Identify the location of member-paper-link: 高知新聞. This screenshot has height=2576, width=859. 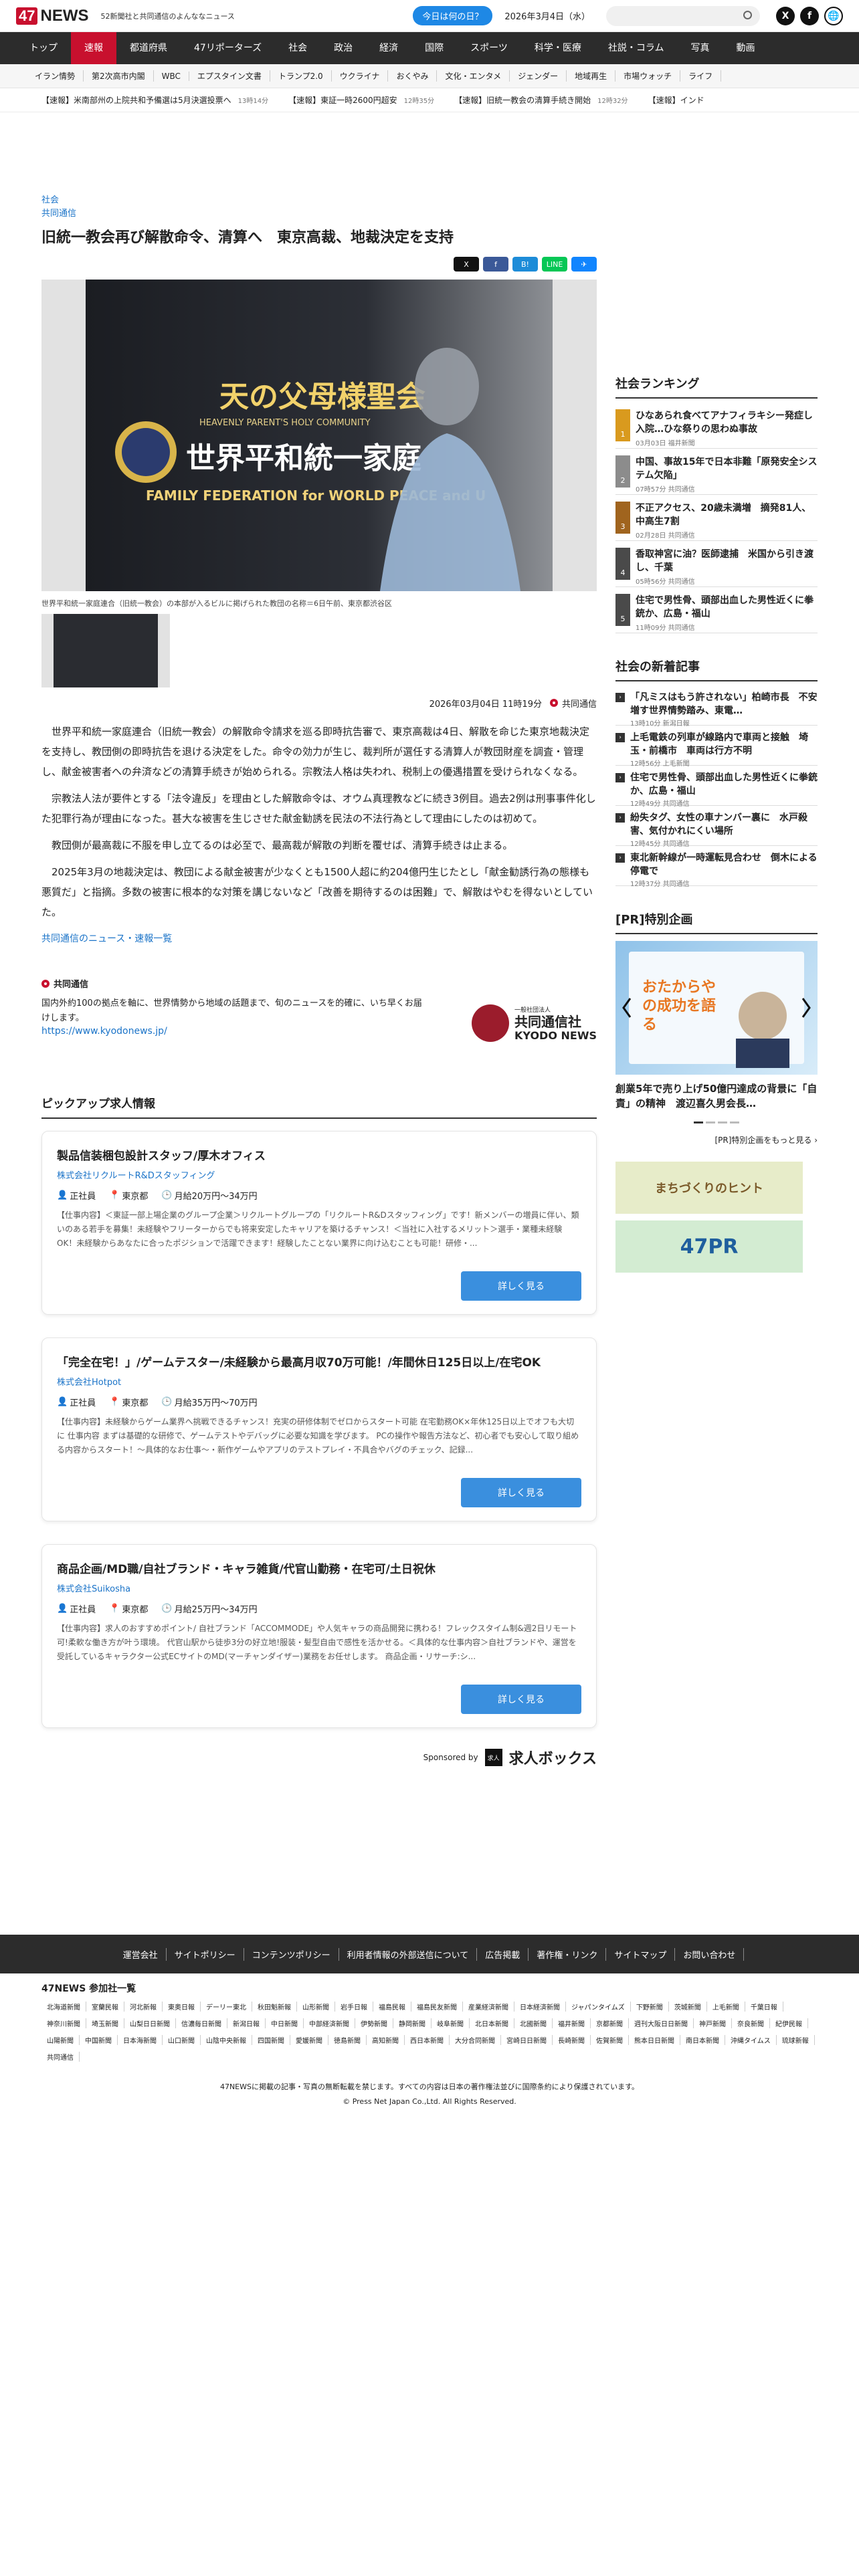
(386, 2040).